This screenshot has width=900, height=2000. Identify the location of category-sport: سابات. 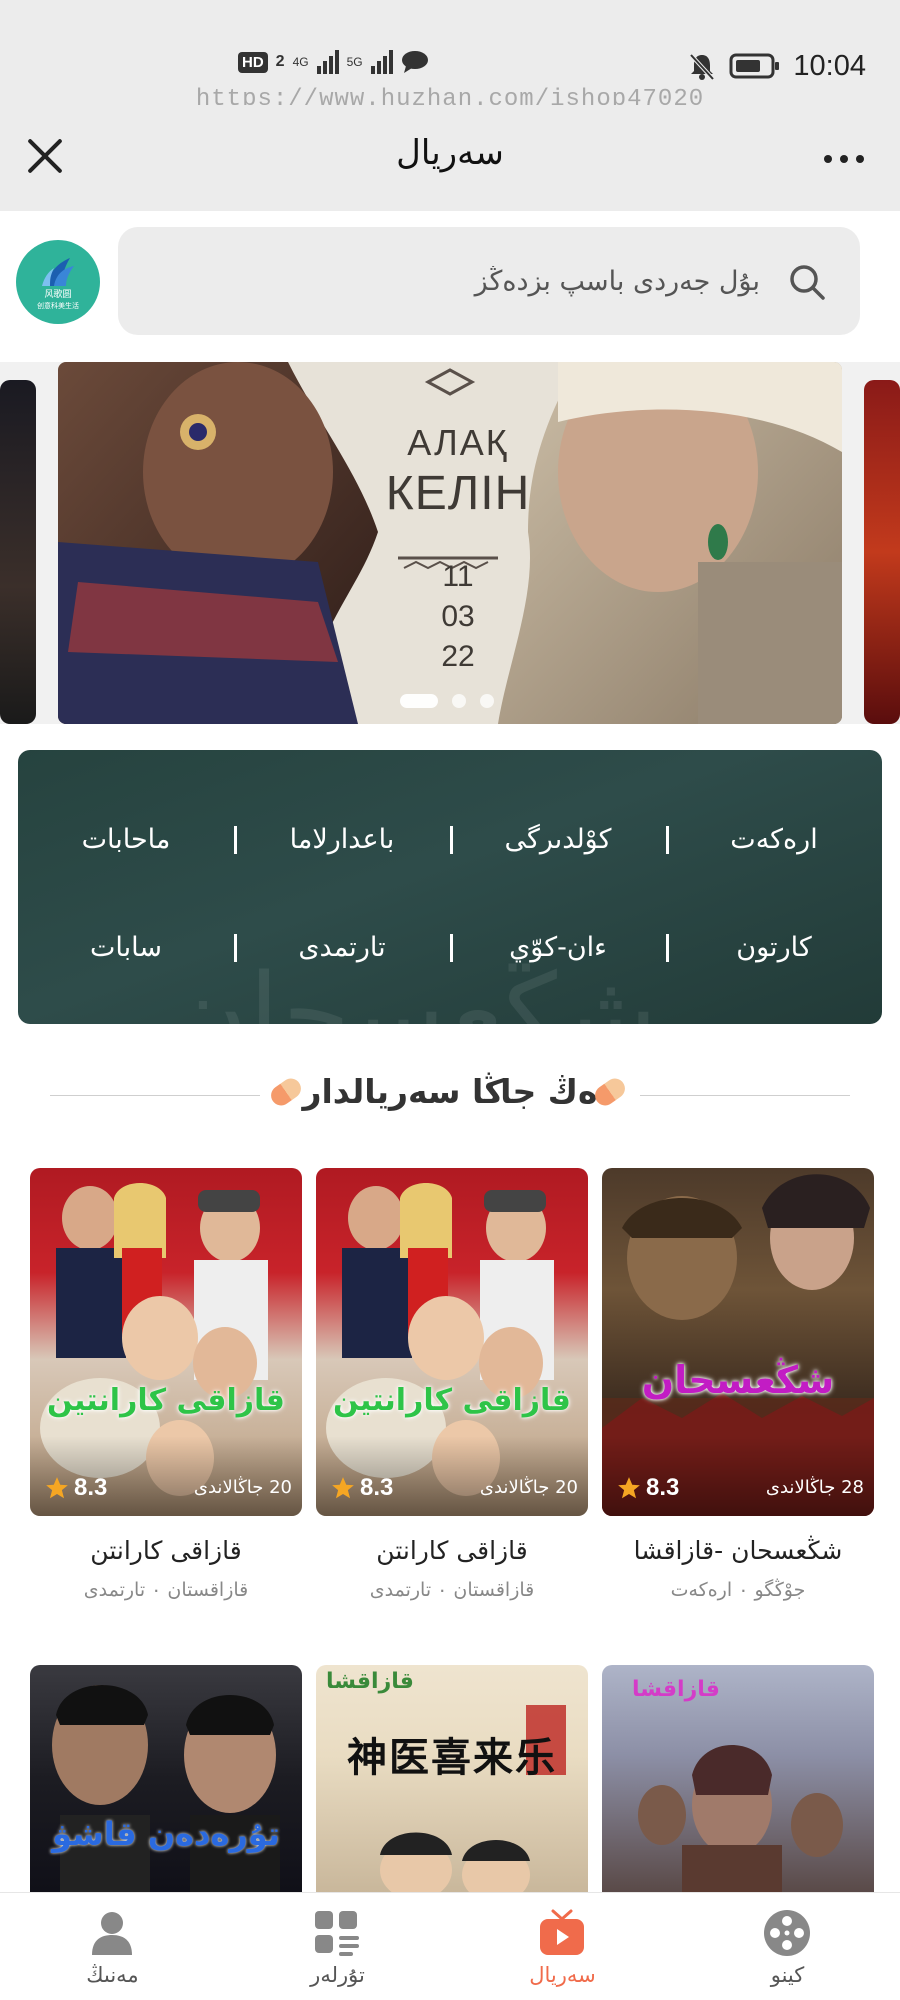
(126, 948).